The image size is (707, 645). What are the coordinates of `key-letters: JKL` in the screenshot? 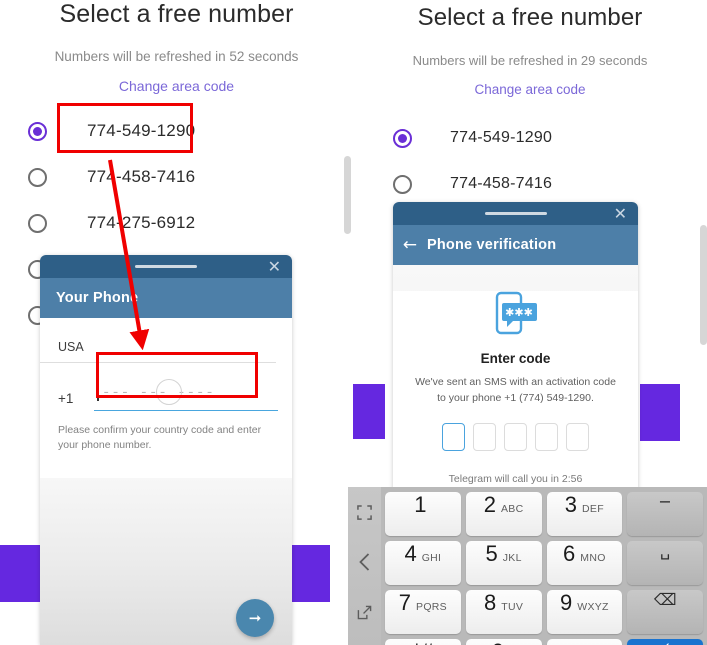 It's located at (512, 558).